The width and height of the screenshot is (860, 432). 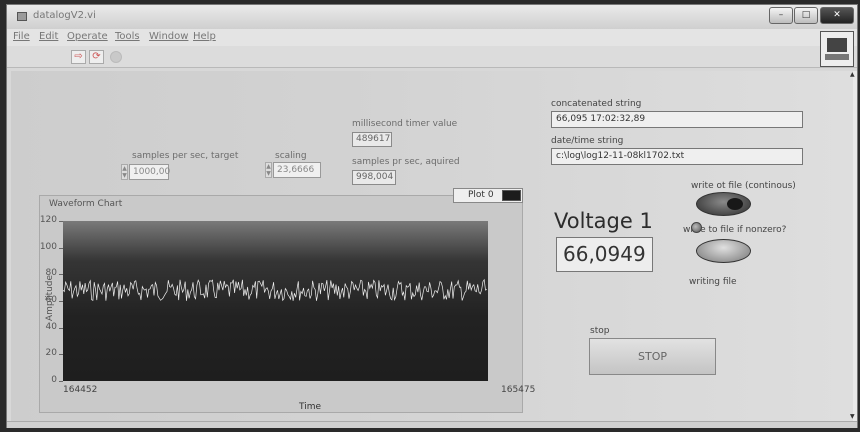 I want to click on date-time-string-label: date/time string, so click(x=587, y=141).